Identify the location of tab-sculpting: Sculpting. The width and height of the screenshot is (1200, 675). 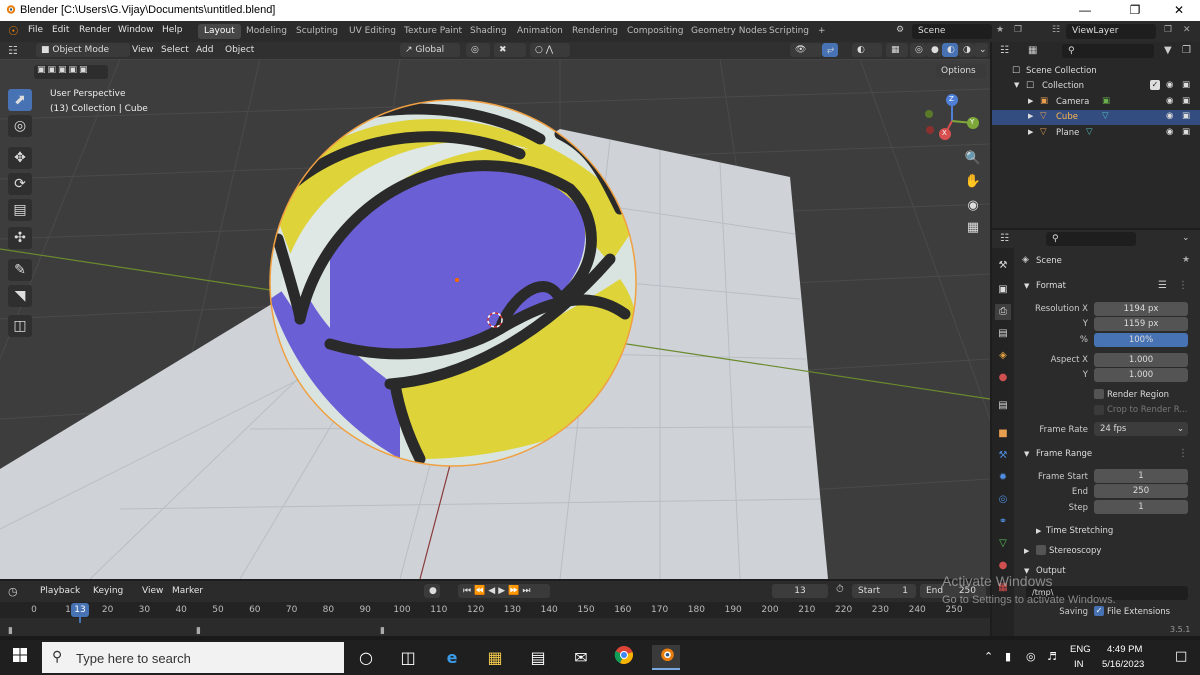
(317, 31).